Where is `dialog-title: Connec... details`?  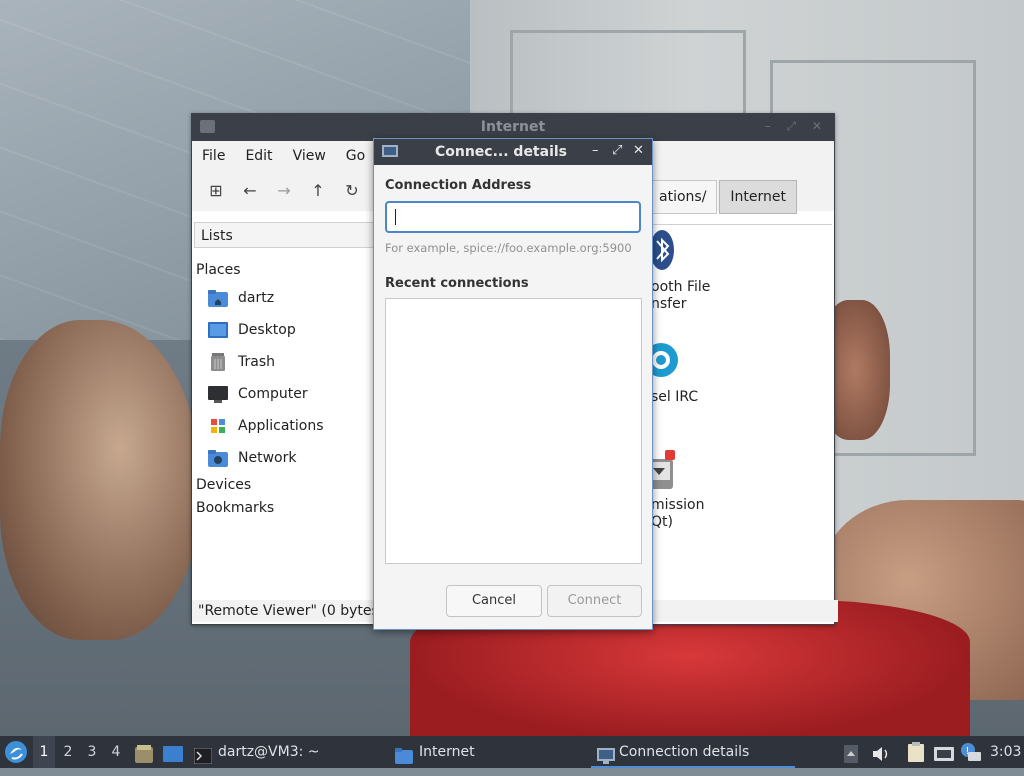 dialog-title: Connec... details is located at coordinates (501, 152).